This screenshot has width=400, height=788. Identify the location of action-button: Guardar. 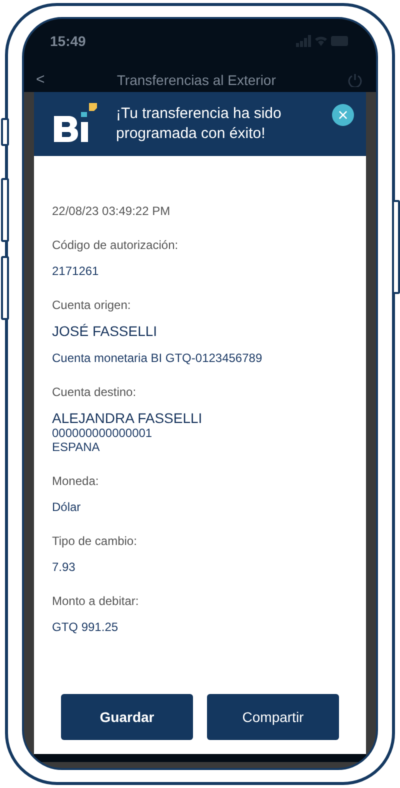
(127, 717).